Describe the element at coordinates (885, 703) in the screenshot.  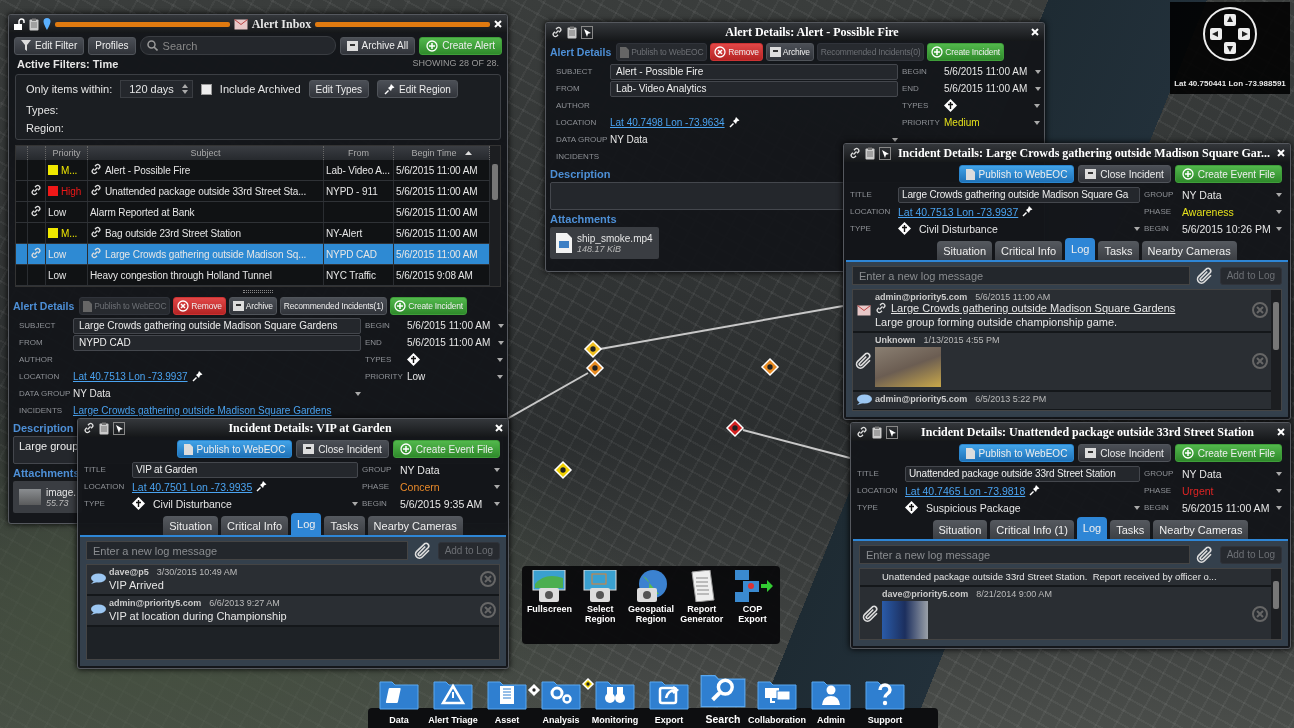
I see `dock-button: Support` at that location.